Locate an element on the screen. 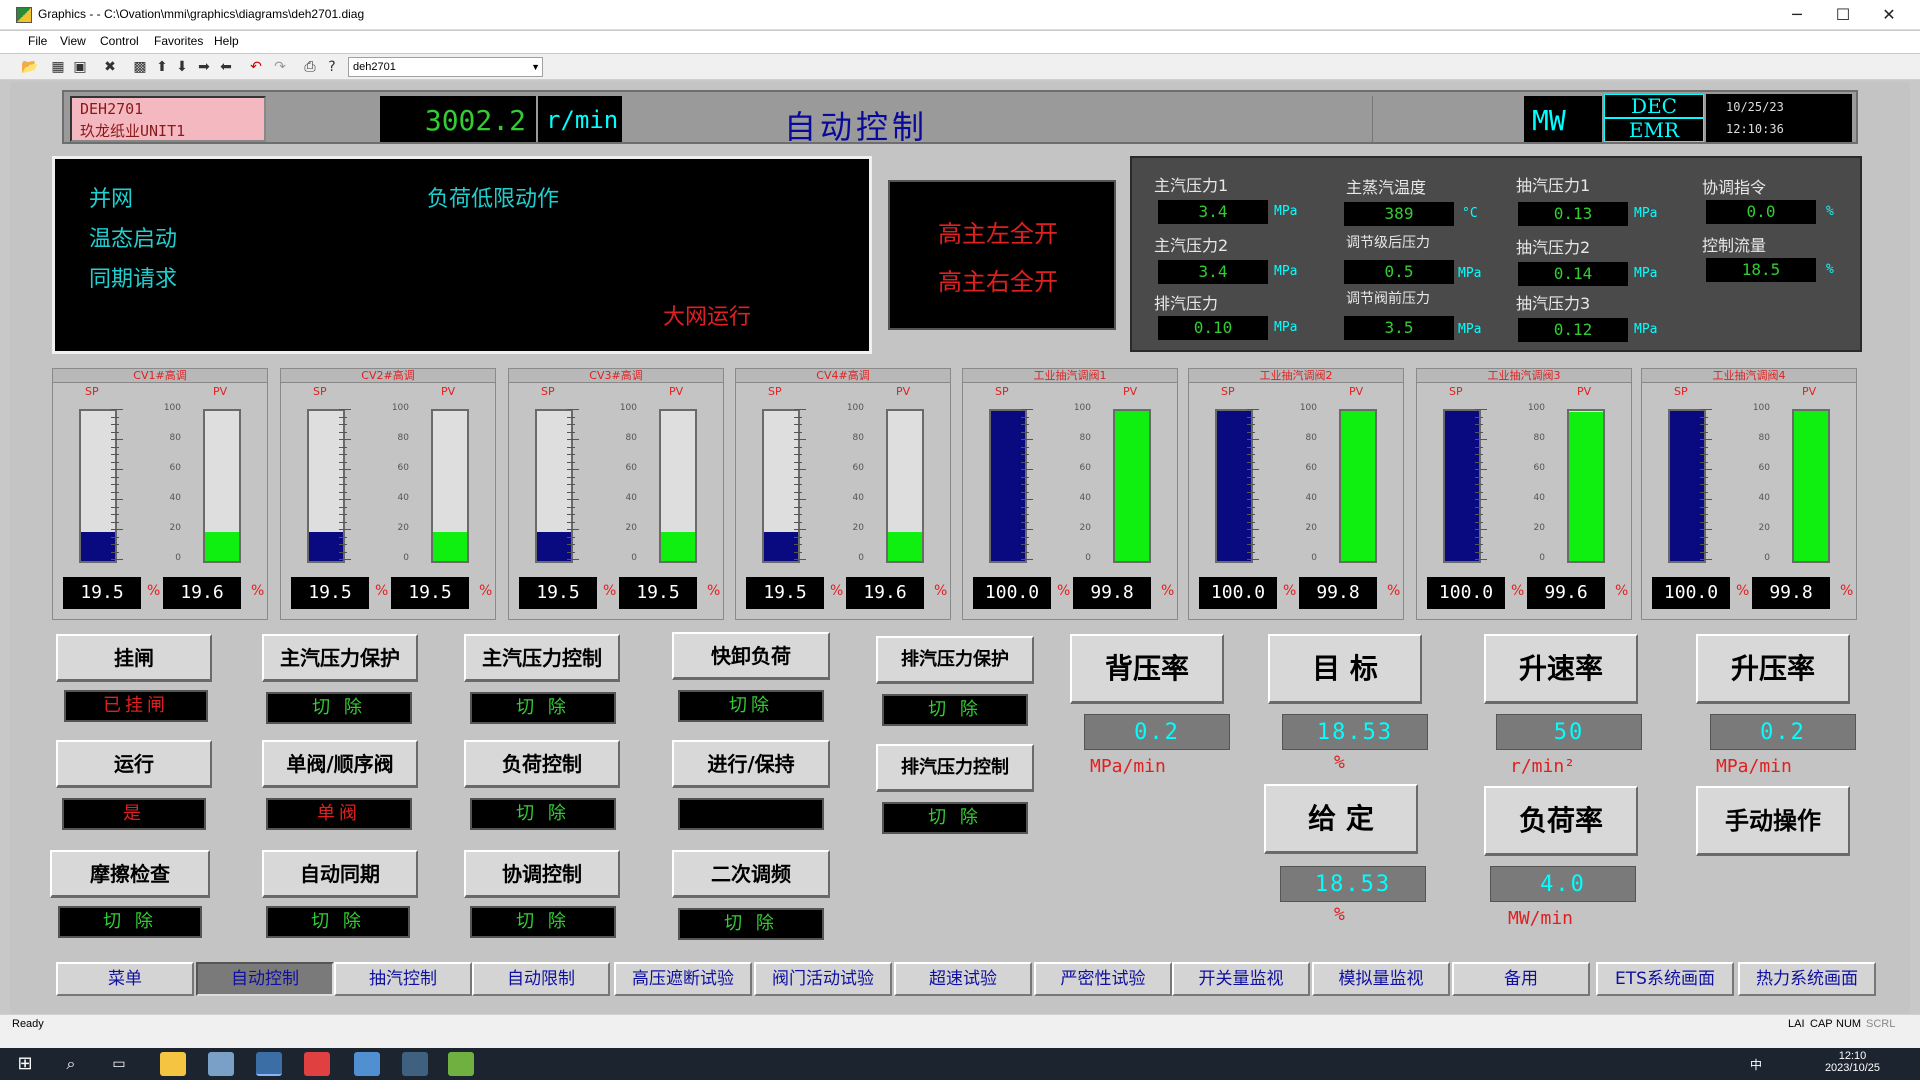 This screenshot has height=1080, width=1920. tab-analog-monitor: 模拟量监视 is located at coordinates (1381, 979).